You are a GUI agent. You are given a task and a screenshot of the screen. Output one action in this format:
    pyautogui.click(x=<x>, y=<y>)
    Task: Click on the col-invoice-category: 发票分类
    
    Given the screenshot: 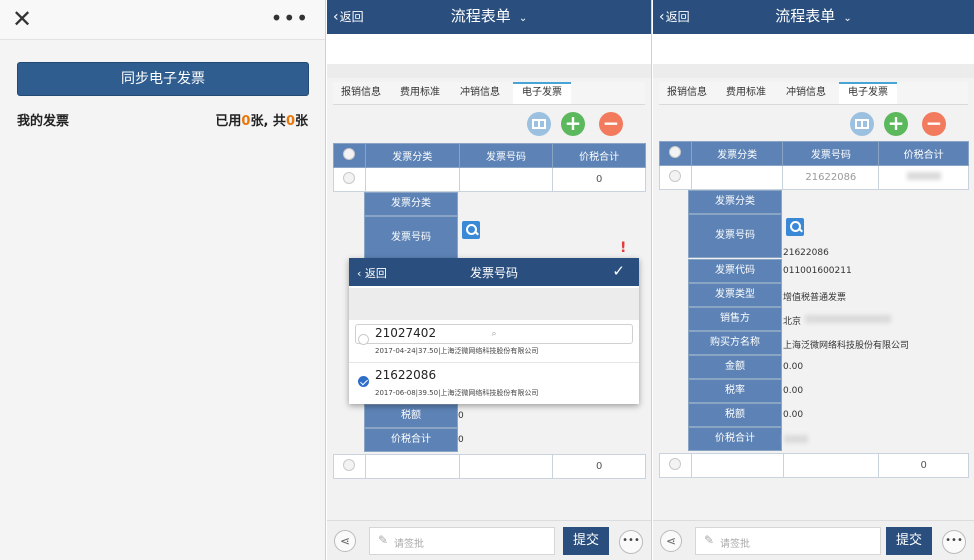 What is the action you would take?
    pyautogui.click(x=737, y=153)
    